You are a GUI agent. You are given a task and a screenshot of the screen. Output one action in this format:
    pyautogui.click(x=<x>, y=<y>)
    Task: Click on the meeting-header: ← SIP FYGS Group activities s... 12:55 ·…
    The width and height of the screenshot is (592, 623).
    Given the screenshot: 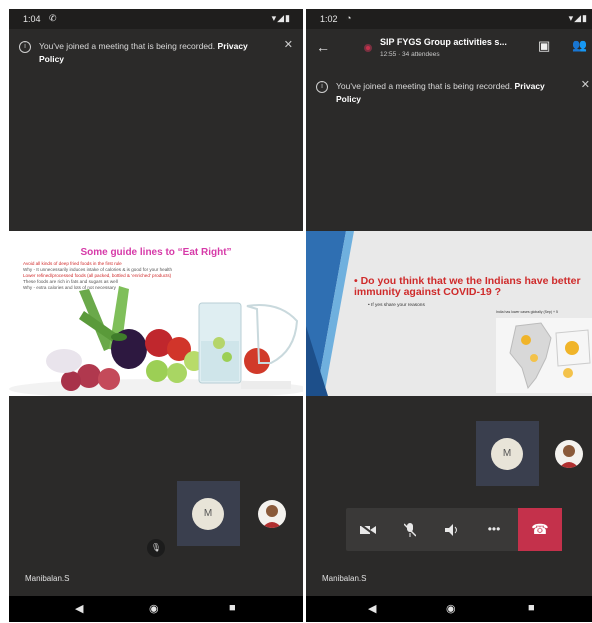 What is the action you would take?
    pyautogui.click(x=449, y=49)
    